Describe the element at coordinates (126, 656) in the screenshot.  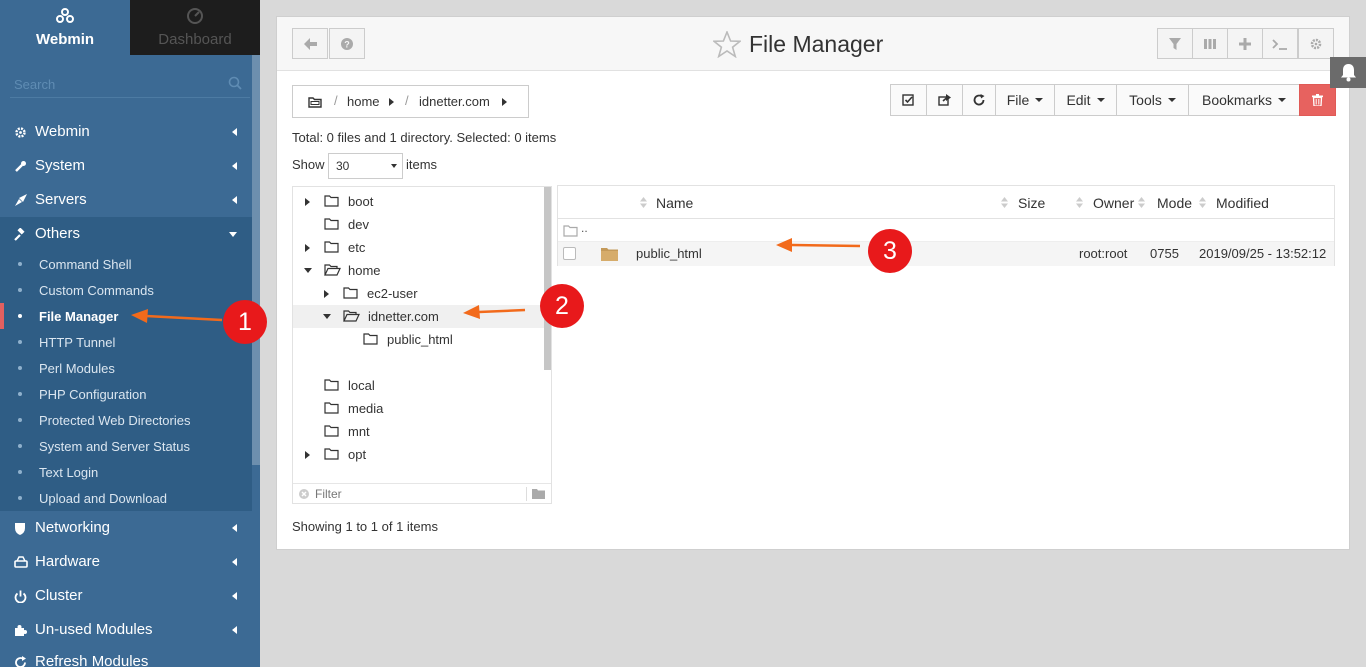
I see `sidebar-group-refresh-modules: Refresh Modules` at that location.